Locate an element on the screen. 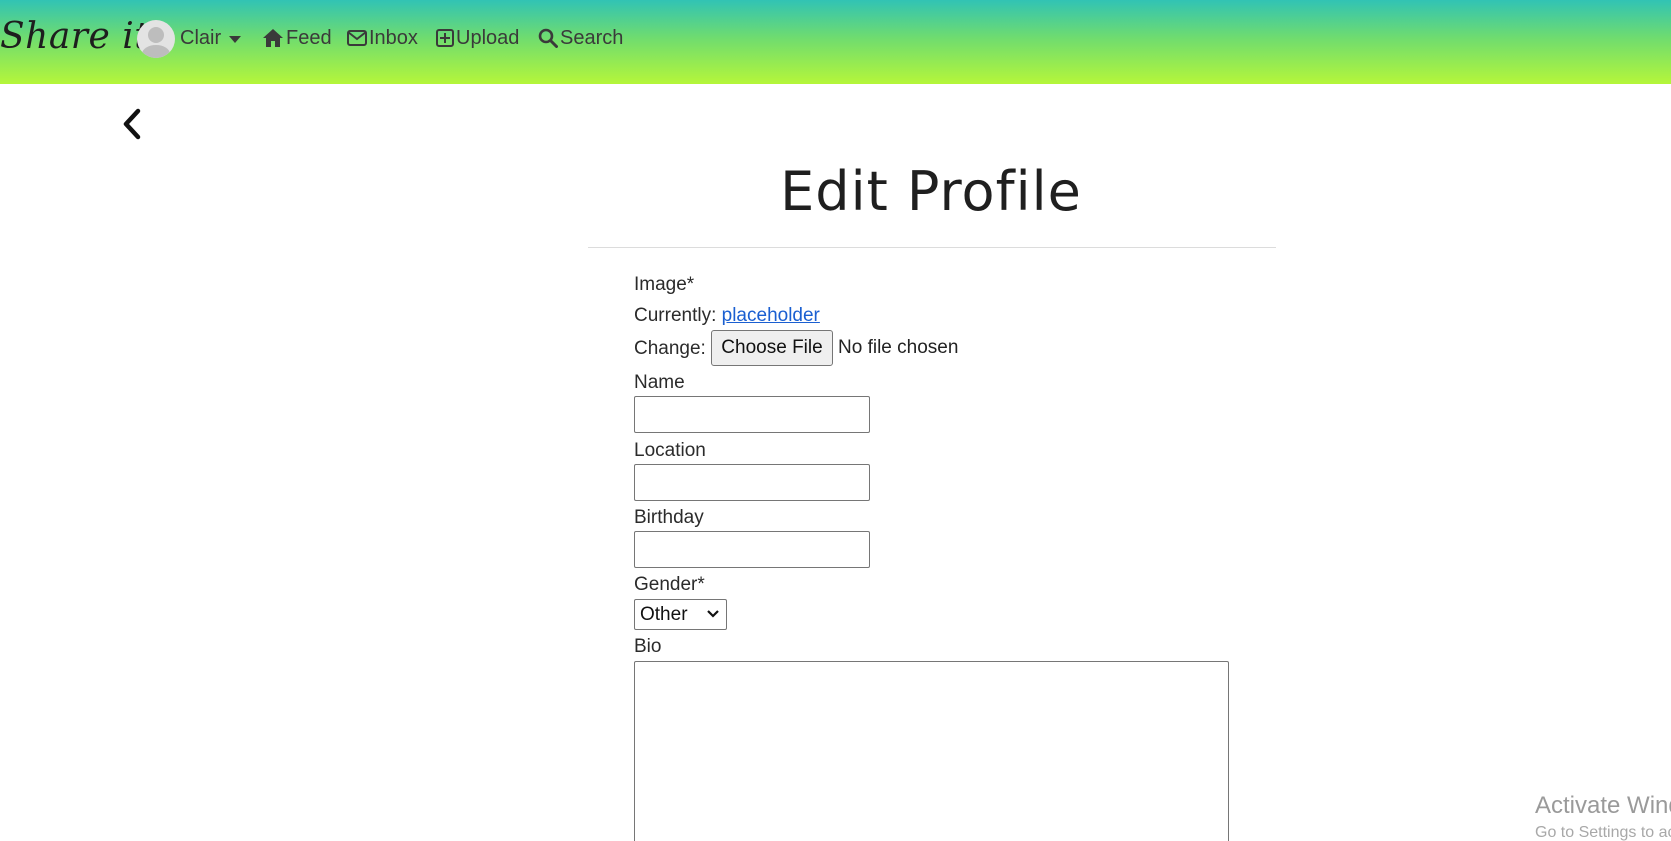 The width and height of the screenshot is (1671, 841). currently-row: Currently: placeholder is located at coordinates (727, 316).